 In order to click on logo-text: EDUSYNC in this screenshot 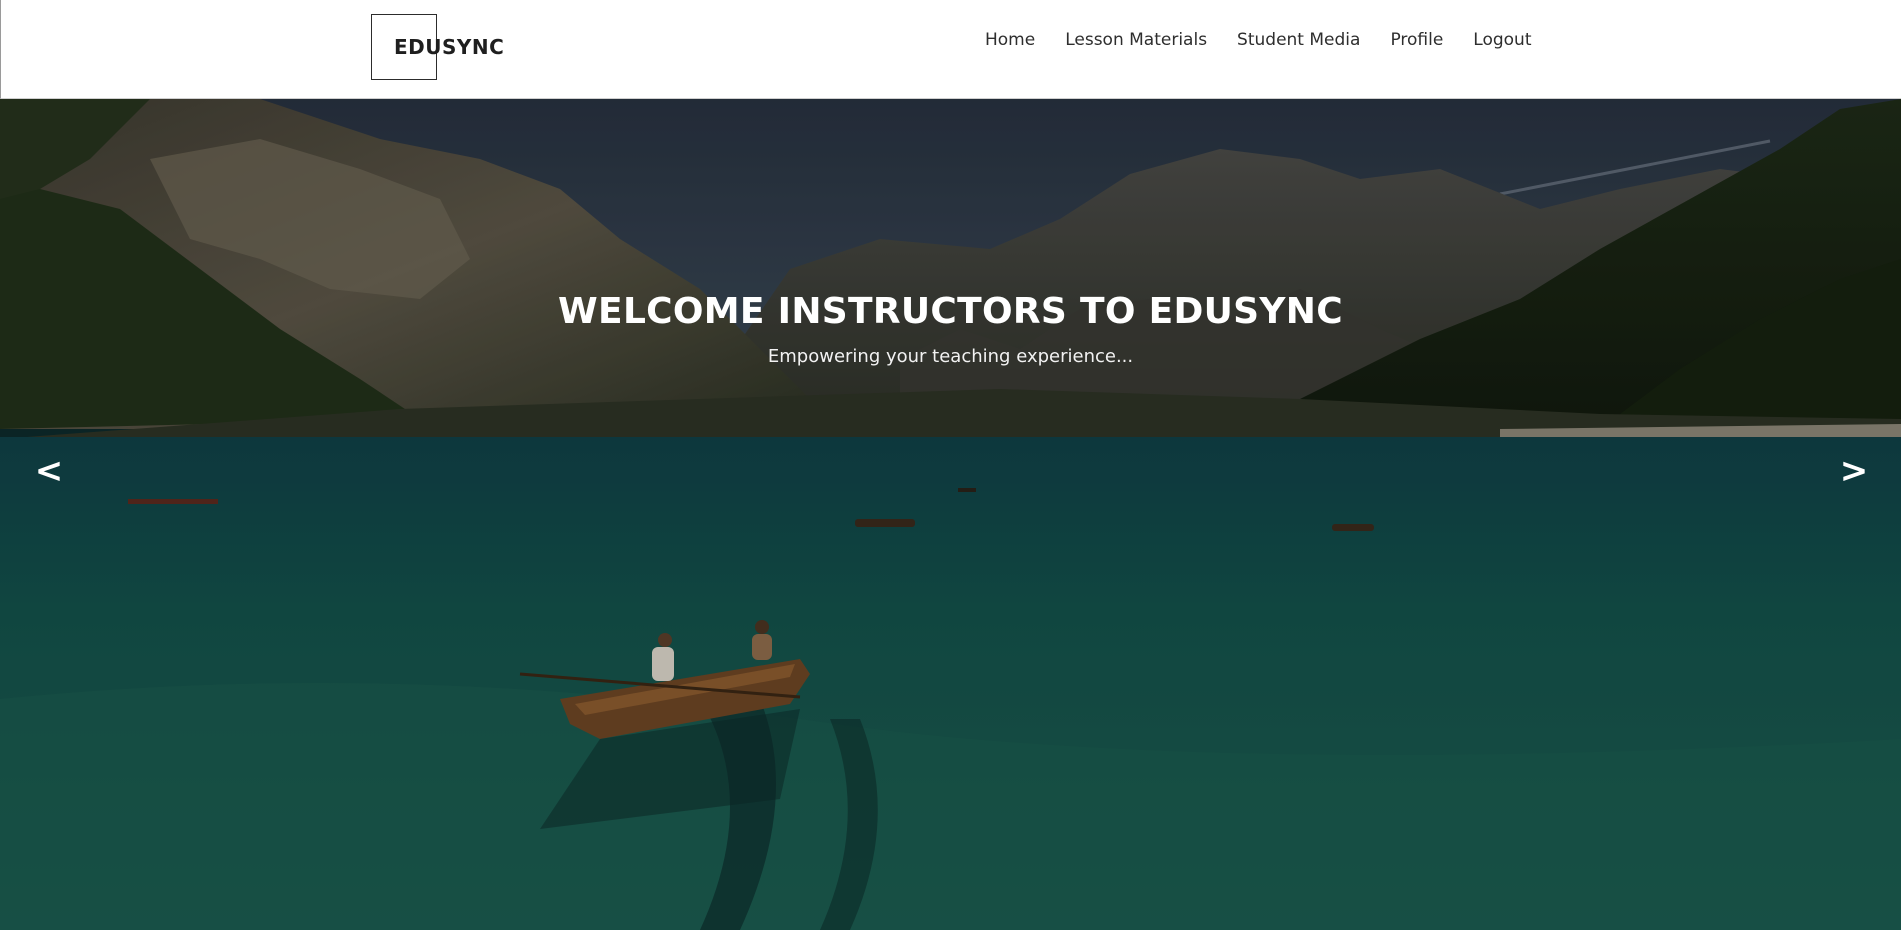, I will do `click(449, 47)`.